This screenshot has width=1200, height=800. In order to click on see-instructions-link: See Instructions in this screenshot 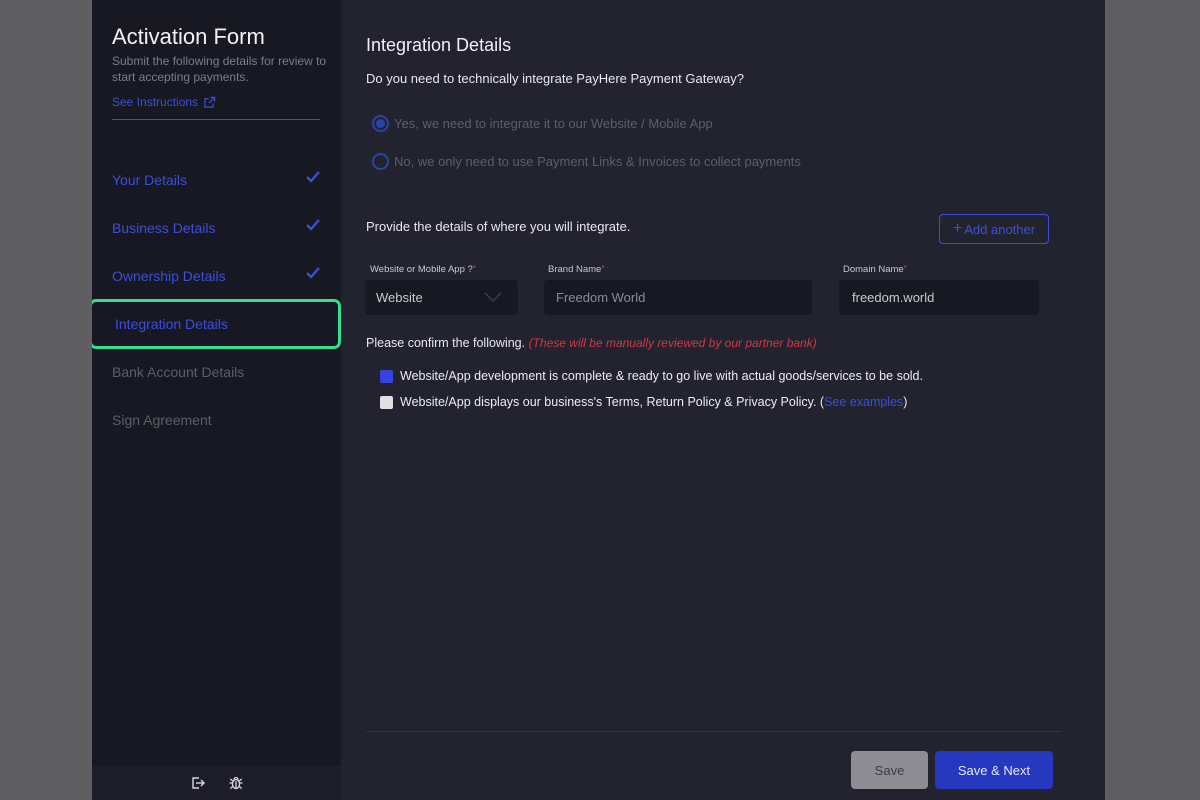, I will do `click(164, 102)`.